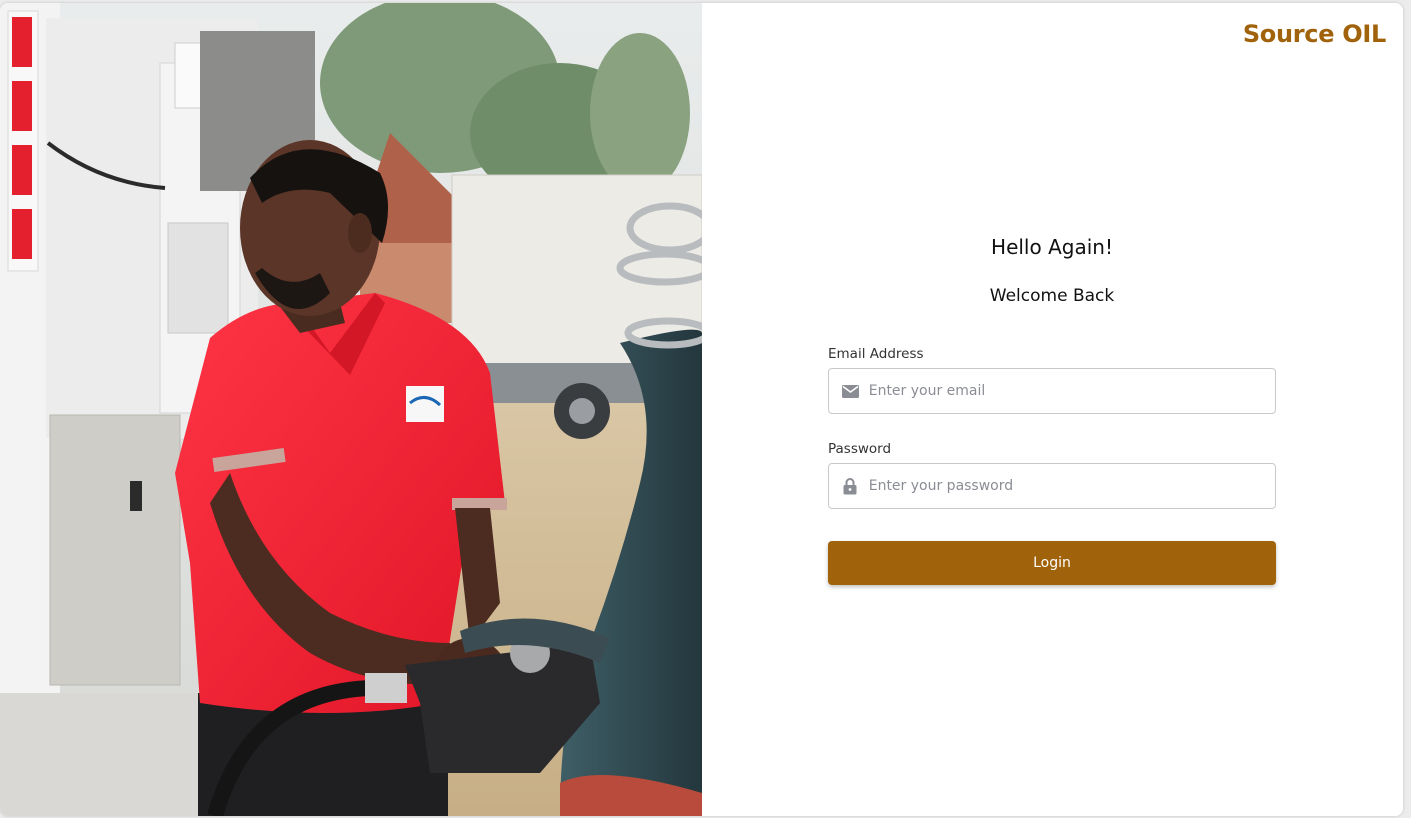 This screenshot has width=1411, height=818. What do you see at coordinates (1052, 296) in the screenshot?
I see `login-subtitle: Welcome Back` at bounding box center [1052, 296].